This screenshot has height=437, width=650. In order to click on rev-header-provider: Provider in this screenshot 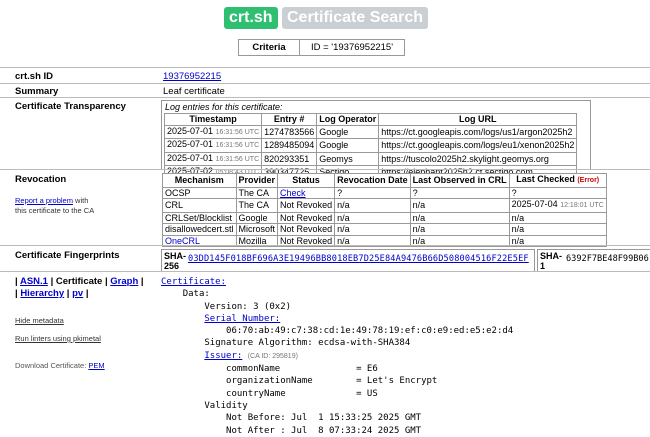, I will do `click(257, 180)`.